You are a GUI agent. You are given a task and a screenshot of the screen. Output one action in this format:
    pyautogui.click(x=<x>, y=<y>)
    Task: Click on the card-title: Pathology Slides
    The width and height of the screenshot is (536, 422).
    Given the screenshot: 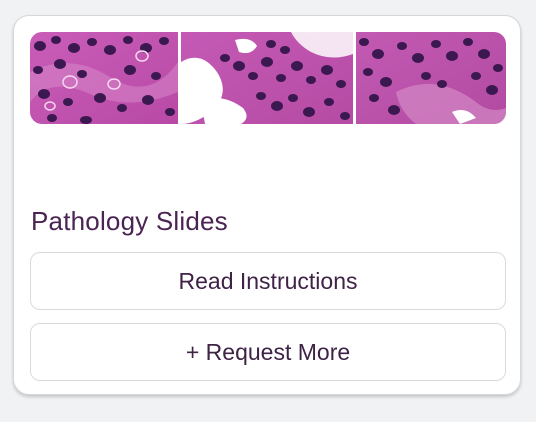 What is the action you would take?
    pyautogui.click(x=129, y=221)
    